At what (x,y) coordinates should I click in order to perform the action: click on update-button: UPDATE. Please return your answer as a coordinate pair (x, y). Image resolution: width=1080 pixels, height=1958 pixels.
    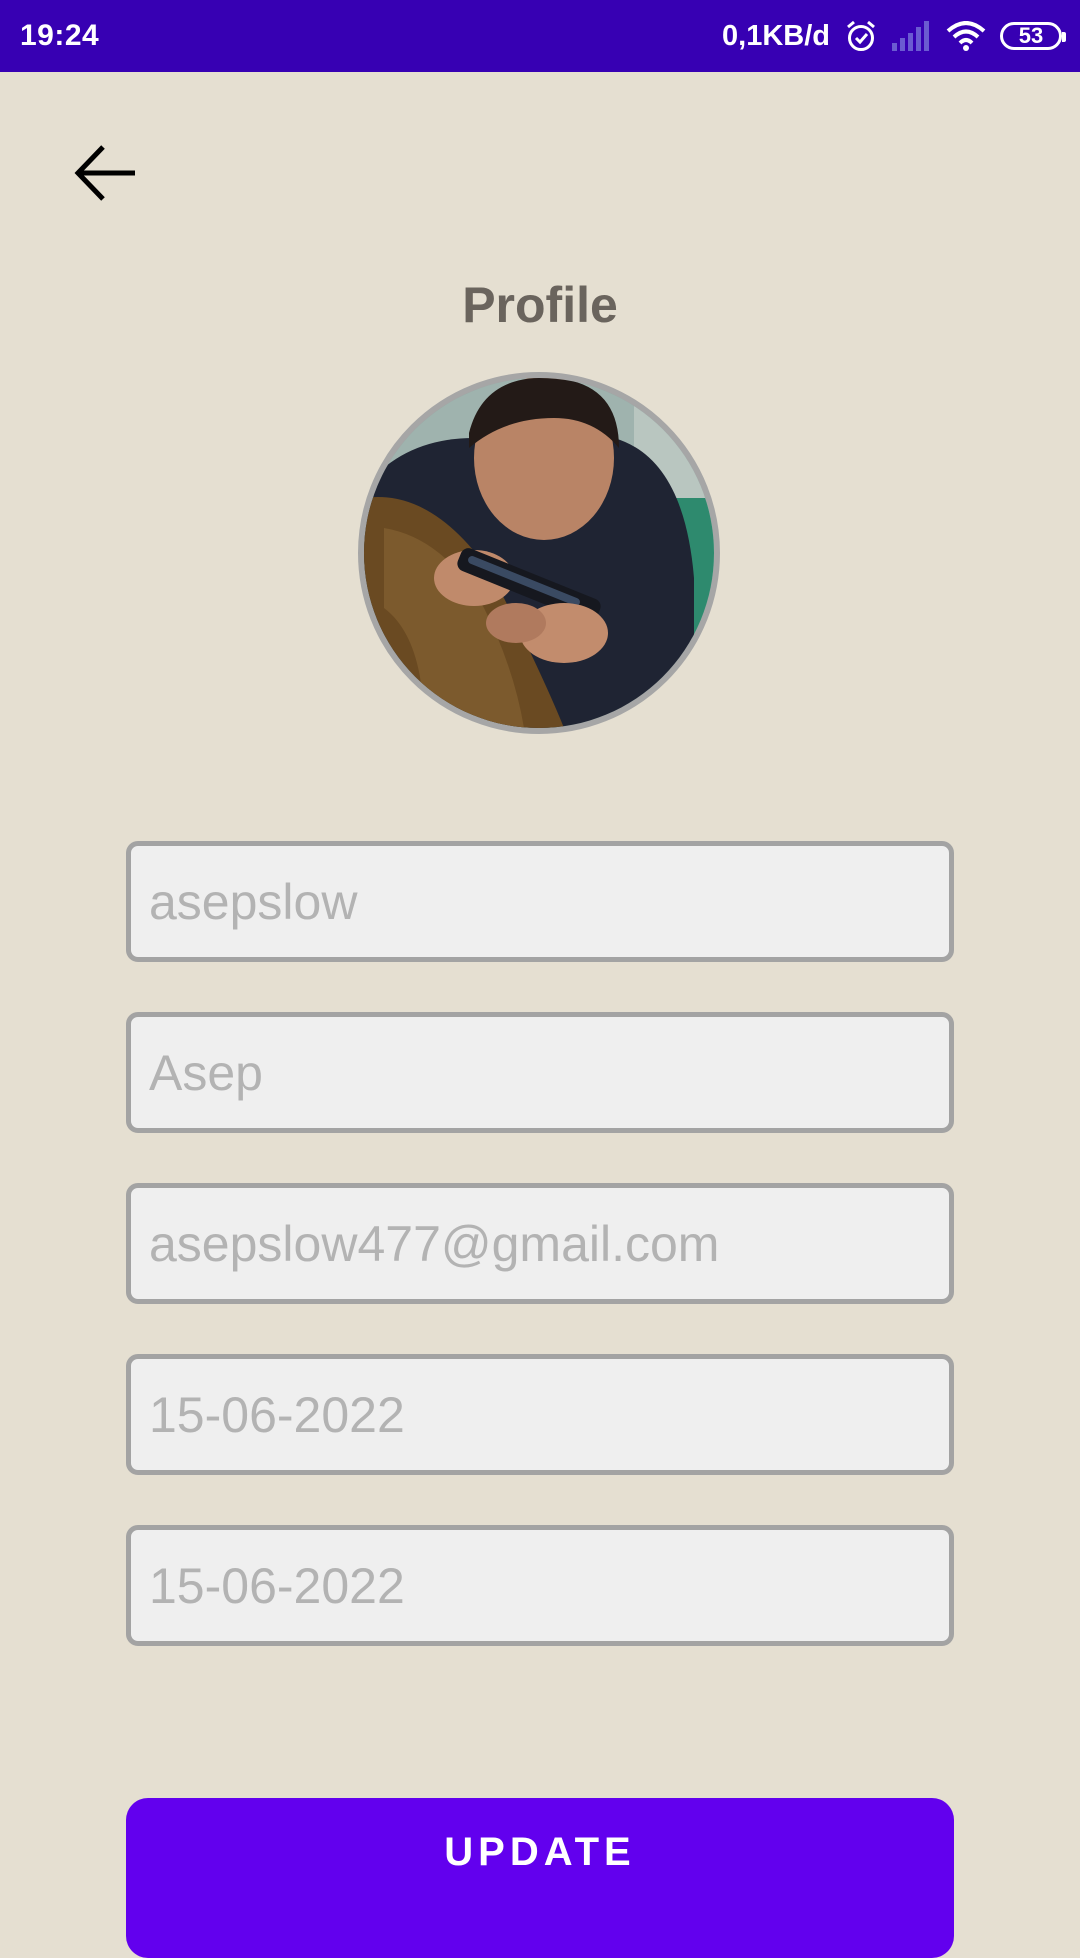
    Looking at the image, I should click on (540, 1878).